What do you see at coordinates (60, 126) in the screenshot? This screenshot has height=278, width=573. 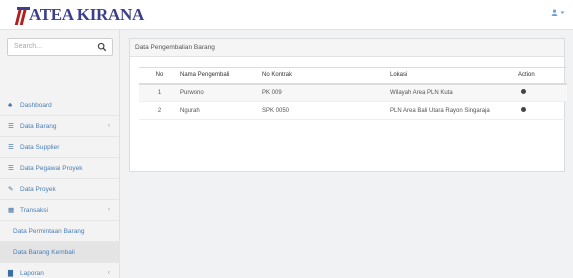 I see `sidebar-item-data-barang: ☰ Data Barang ‹` at bounding box center [60, 126].